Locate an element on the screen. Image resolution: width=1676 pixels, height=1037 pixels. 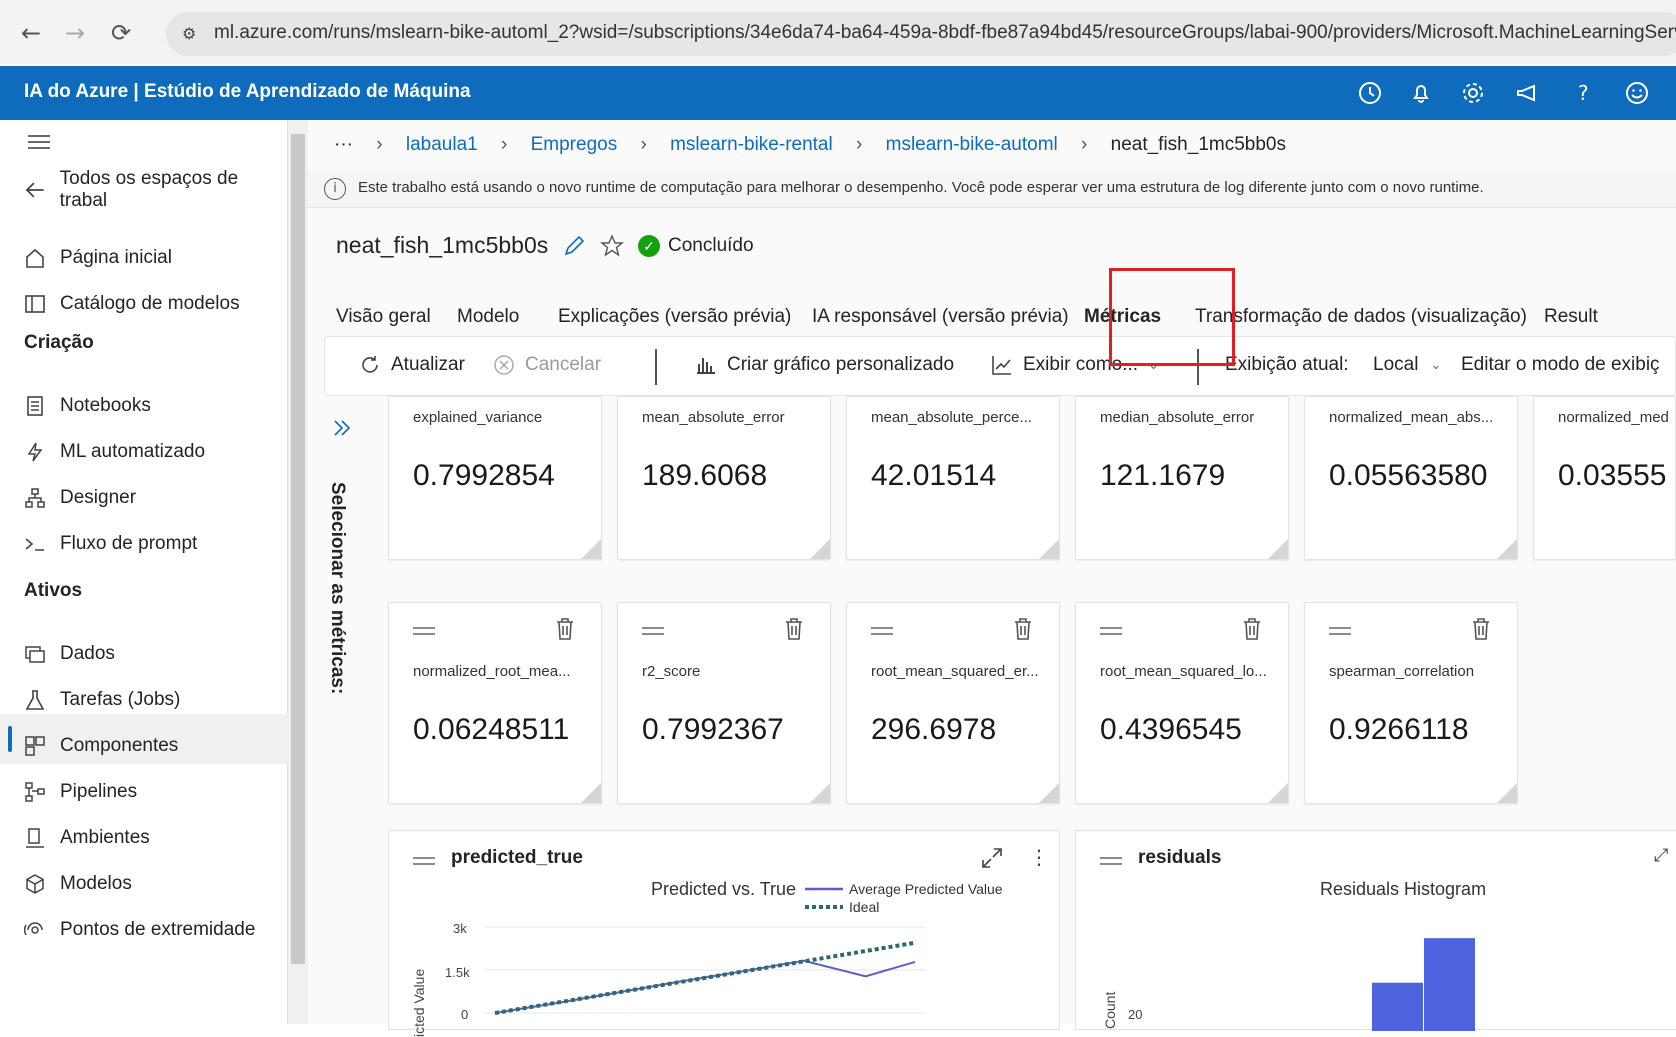
tab-data-transformation: Transformação de dados (visualização) is located at coordinates (1361, 317).